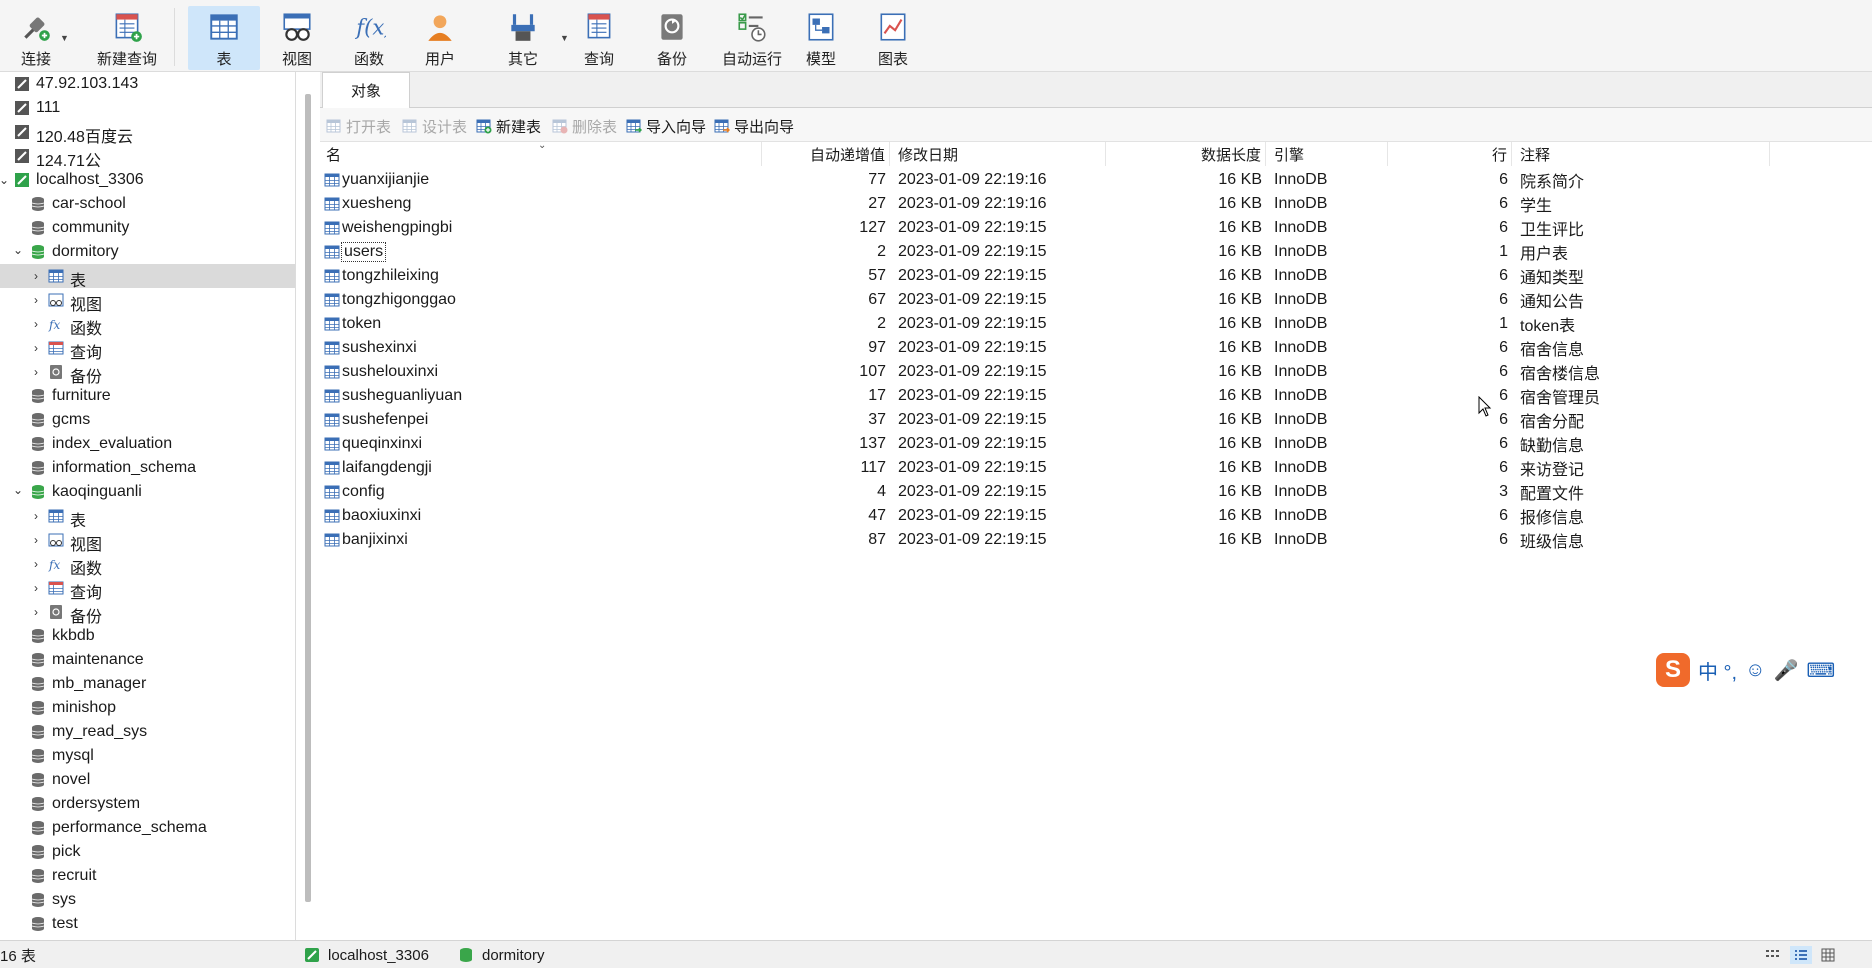  I want to click on ime-toolbar: S 中 °, ☺ 🎤 ⌨, so click(1764, 670).